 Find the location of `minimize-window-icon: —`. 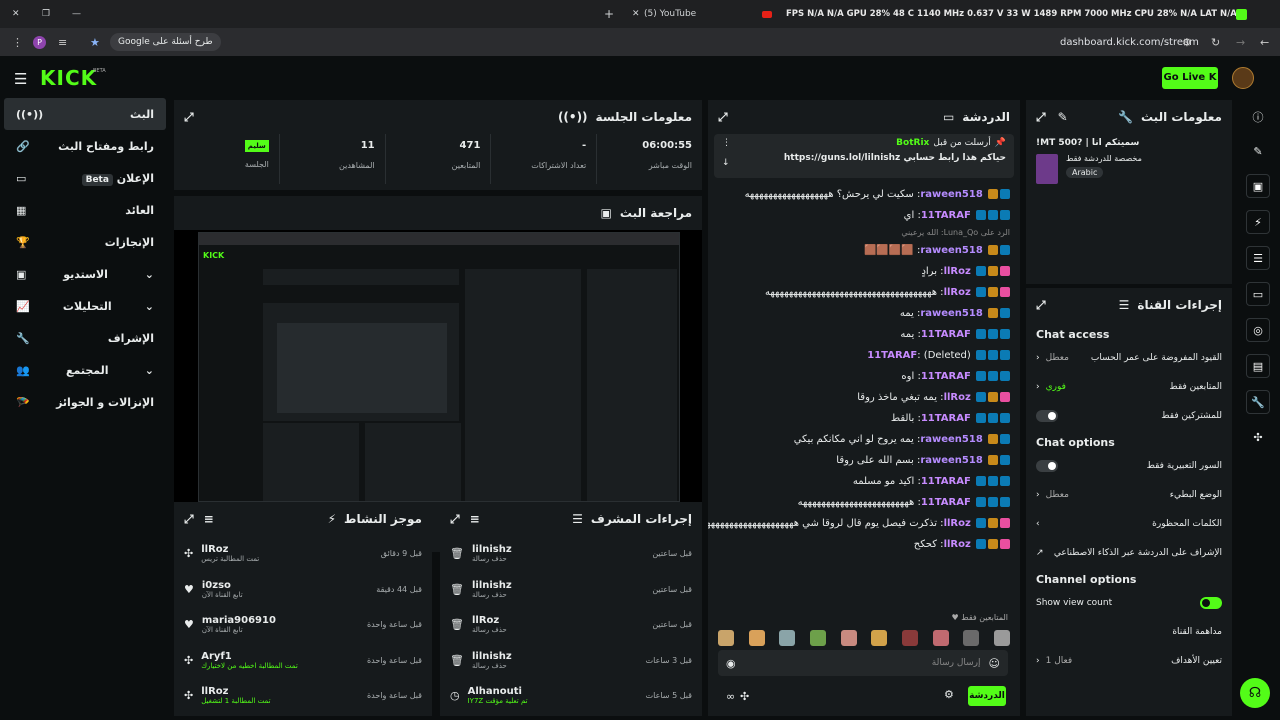

minimize-window-icon: — is located at coordinates (76, 14).